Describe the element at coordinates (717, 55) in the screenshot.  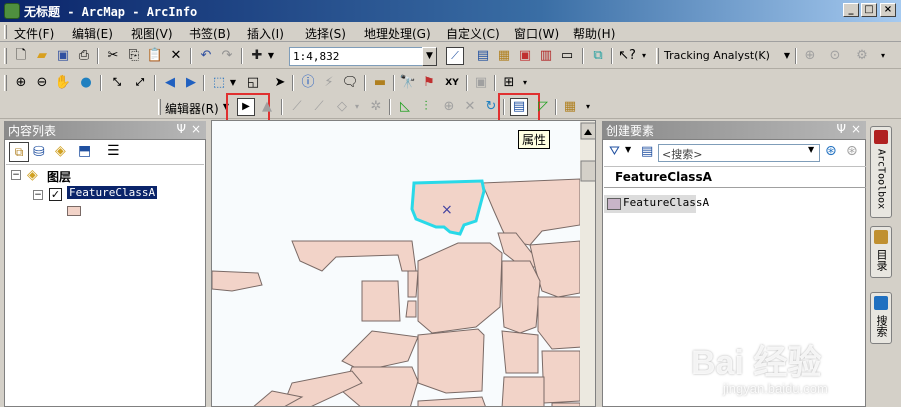
I see `tracking-analyst-menu: Tracking Analyst(K)` at that location.